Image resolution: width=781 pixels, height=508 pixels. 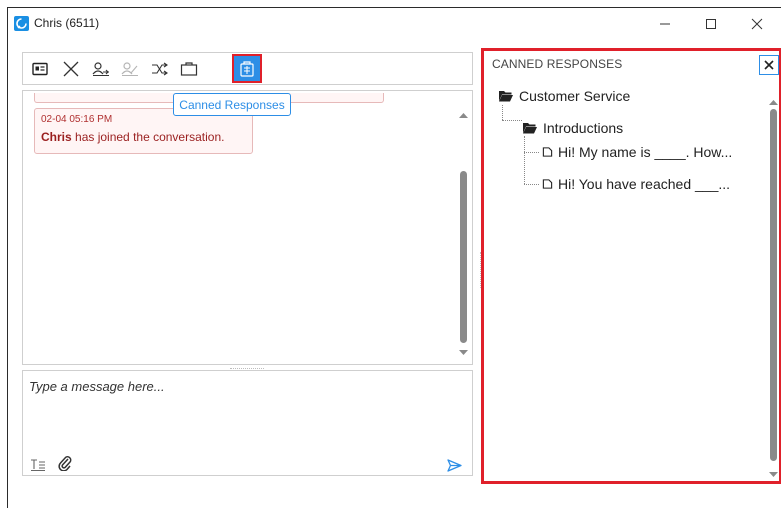 I want to click on shuffle-button, so click(x=160, y=69).